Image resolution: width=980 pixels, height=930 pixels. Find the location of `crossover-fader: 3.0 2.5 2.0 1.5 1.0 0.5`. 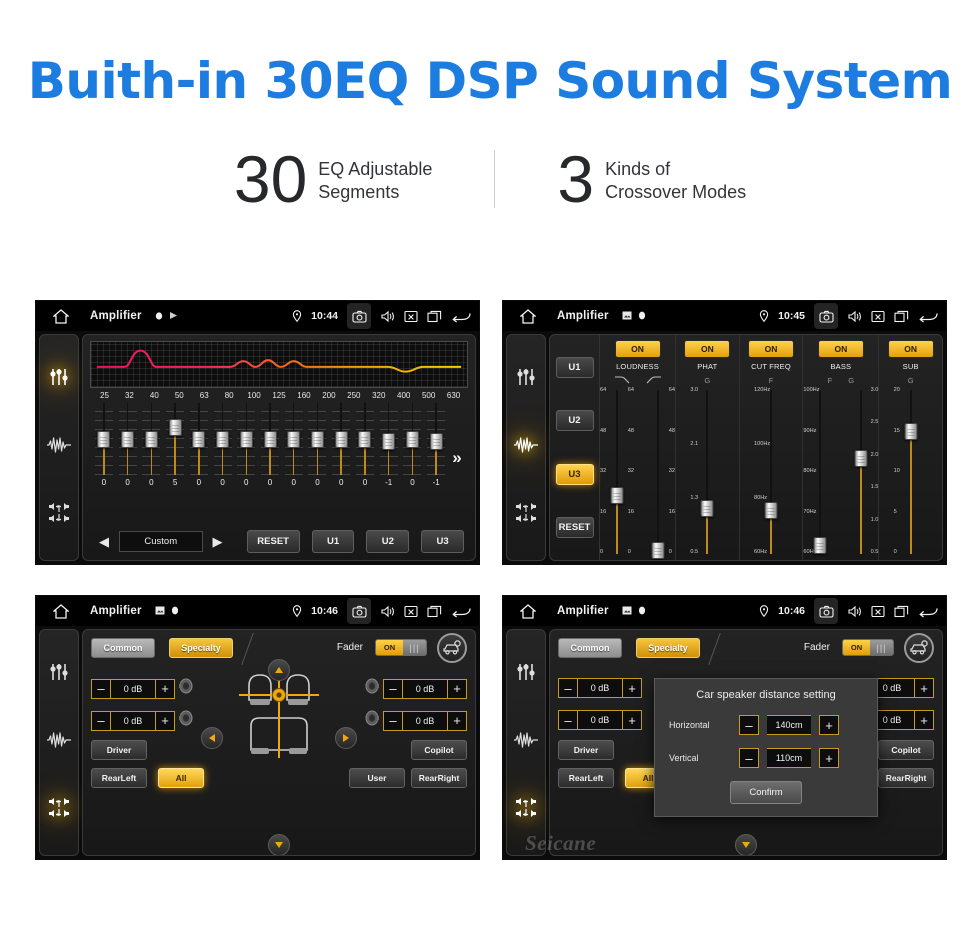

crossover-fader: 3.0 2.5 2.0 1.5 1.0 0.5 is located at coordinates (862, 471).